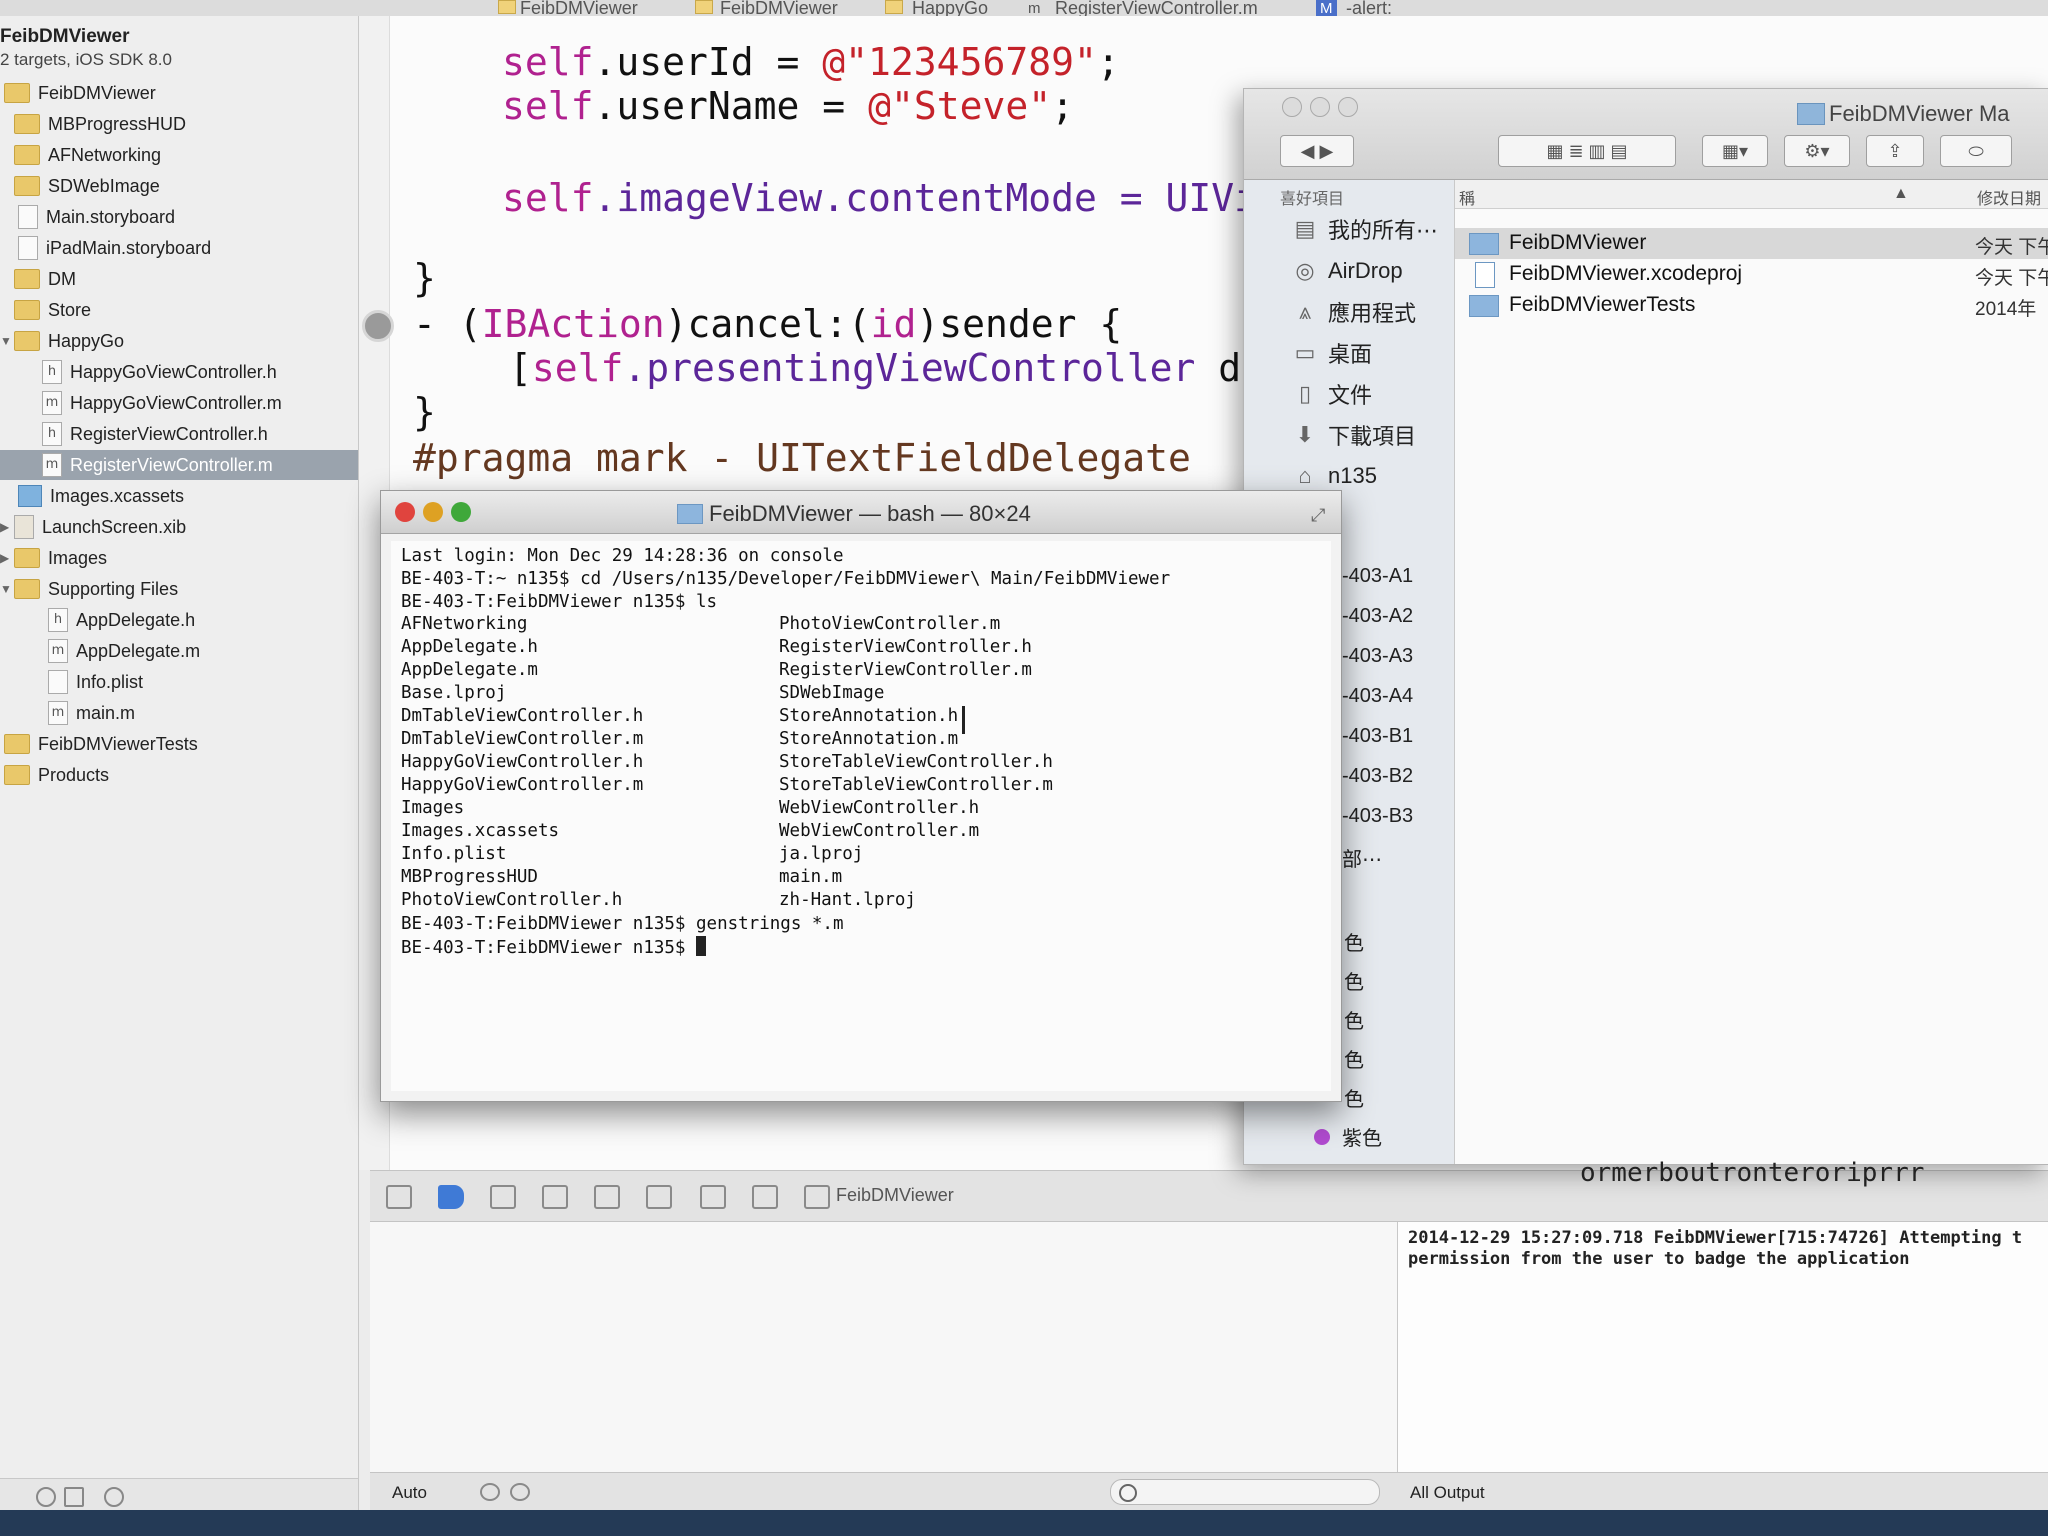  What do you see at coordinates (1751, 305) in the screenshot?
I see `file-row: FeibDMViewerTests 2014年` at bounding box center [1751, 305].